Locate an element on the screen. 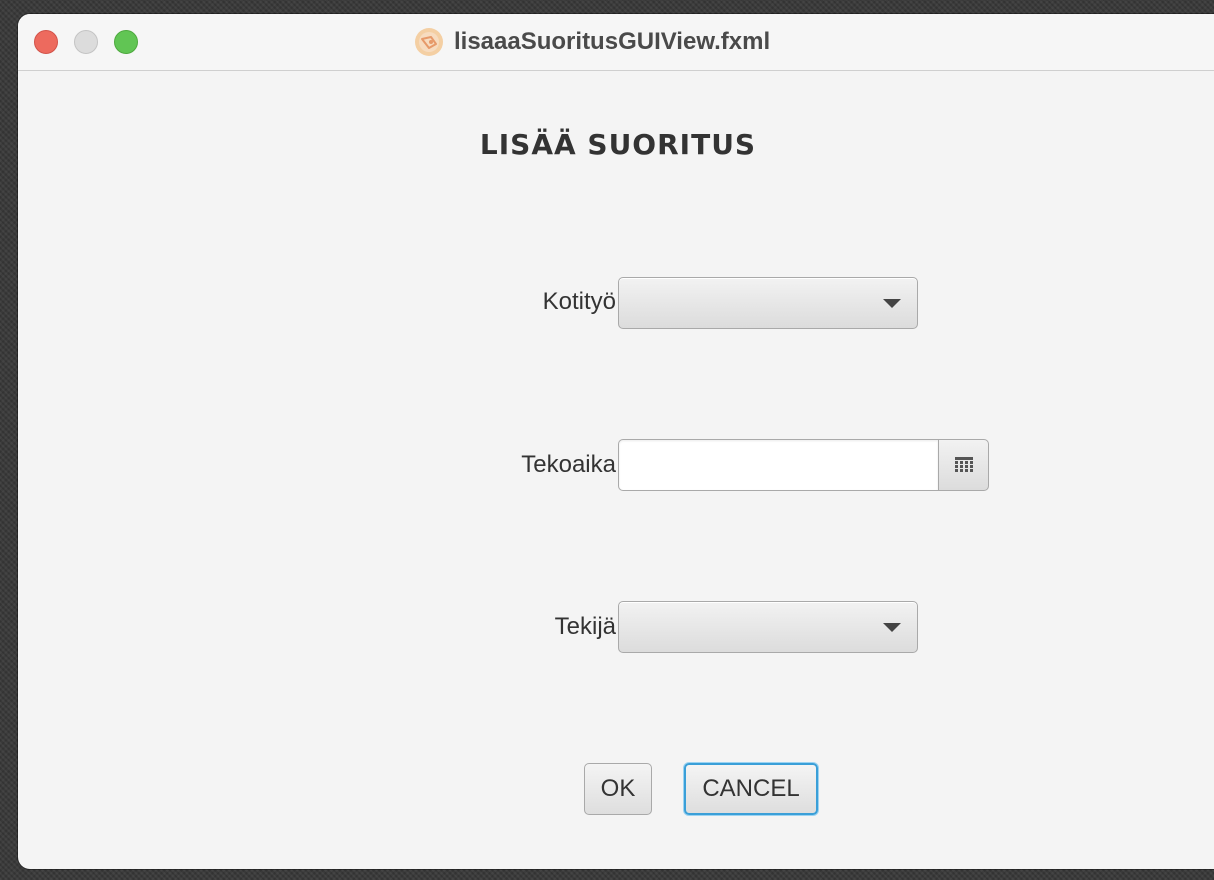 The image size is (1214, 880). tekoaika-label: Tekoaika is located at coordinates (568, 464).